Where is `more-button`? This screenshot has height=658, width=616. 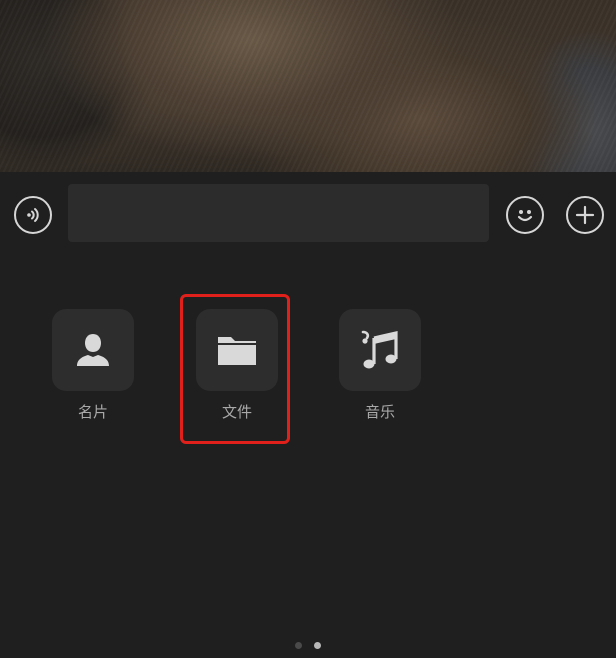 more-button is located at coordinates (585, 215).